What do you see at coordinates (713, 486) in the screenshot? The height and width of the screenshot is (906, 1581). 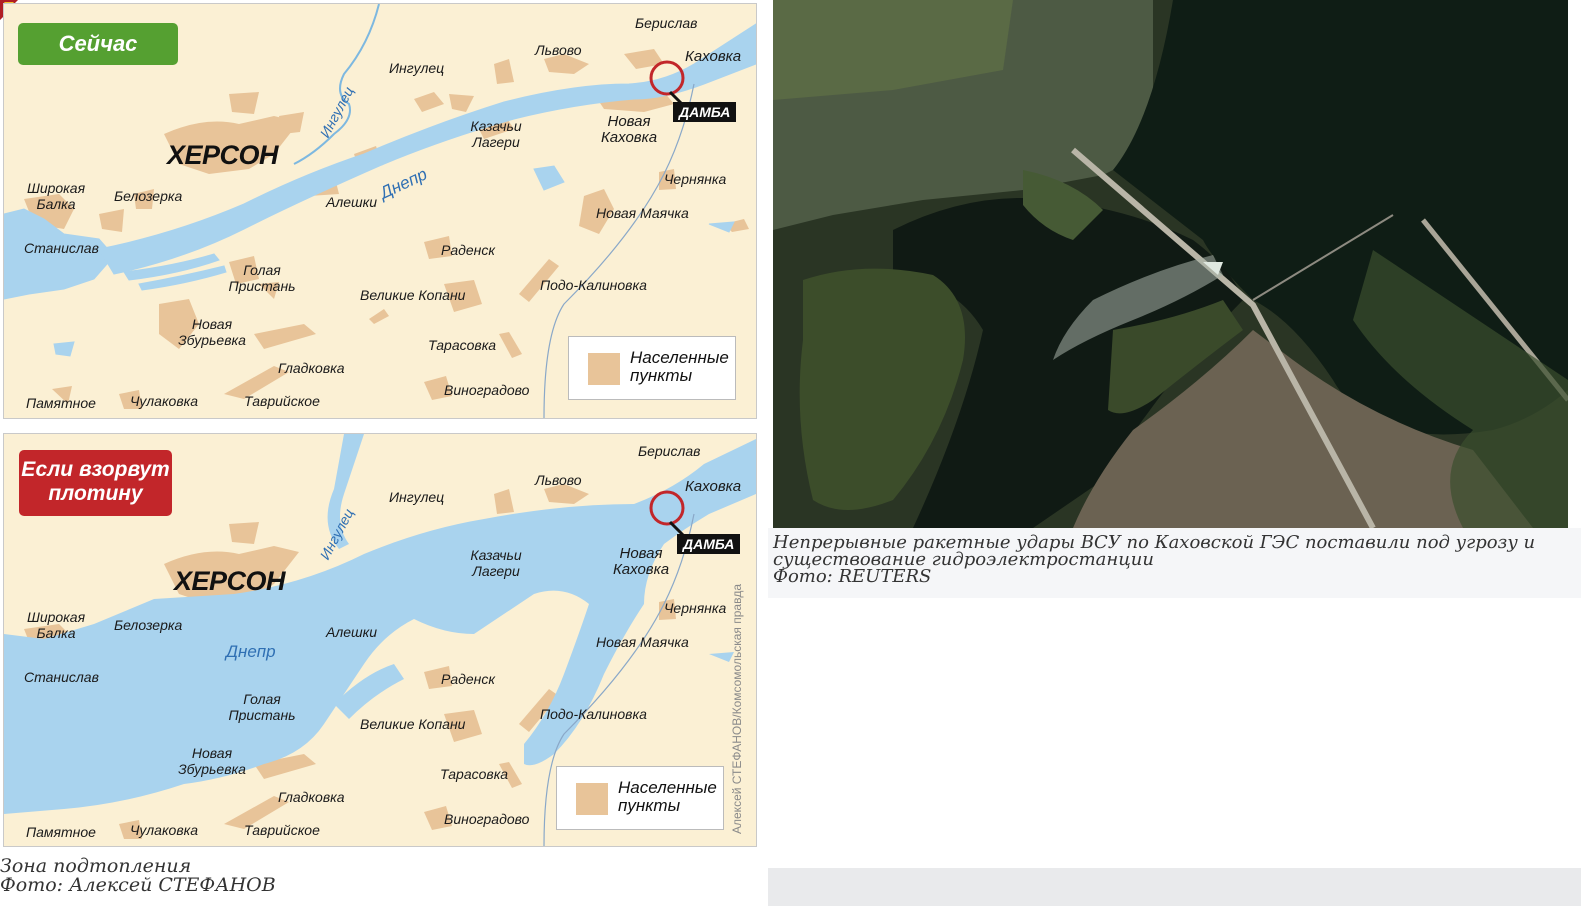 I see `place-kakhovka-flooded: Каховка` at bounding box center [713, 486].